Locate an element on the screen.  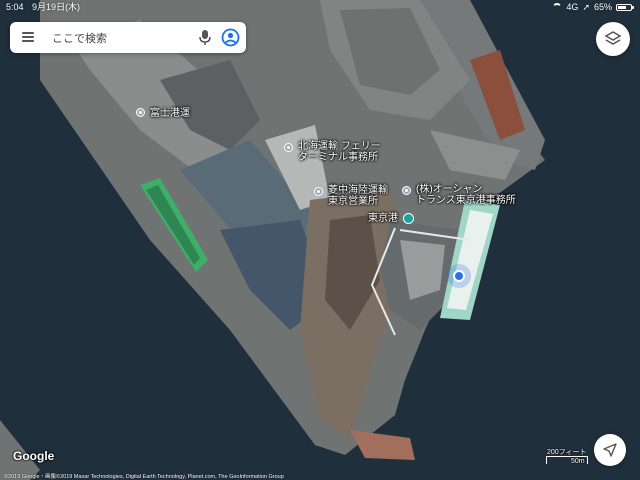
place-ryochu-kairiku: 菱中海陸運輸 東京営業所 is located at coordinates (351, 196).